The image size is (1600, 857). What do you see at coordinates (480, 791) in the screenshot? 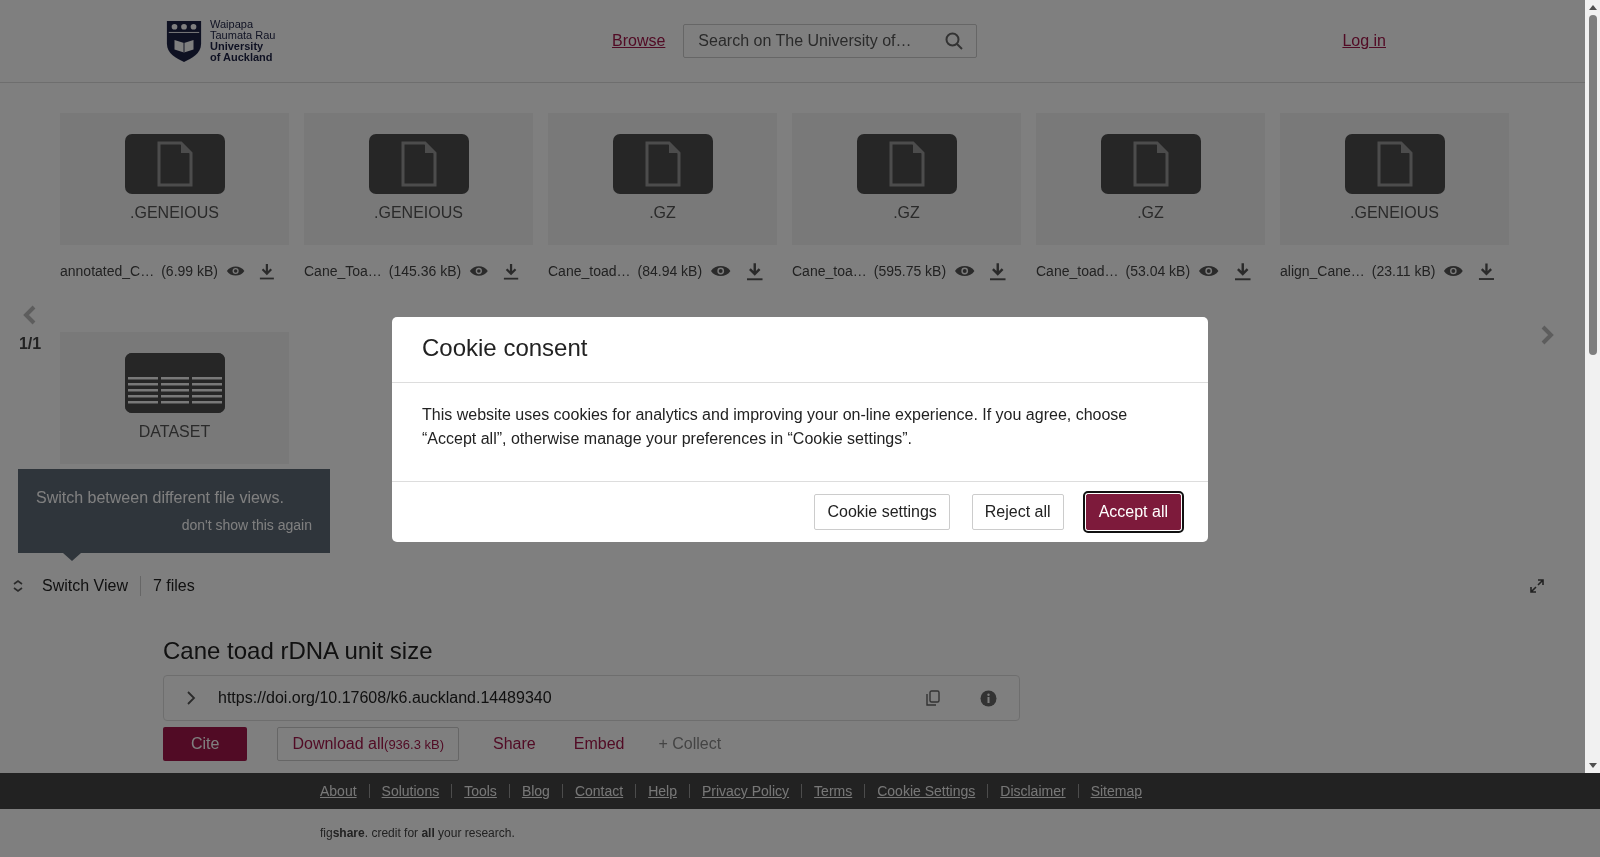
I see `footer-link: Tools` at bounding box center [480, 791].